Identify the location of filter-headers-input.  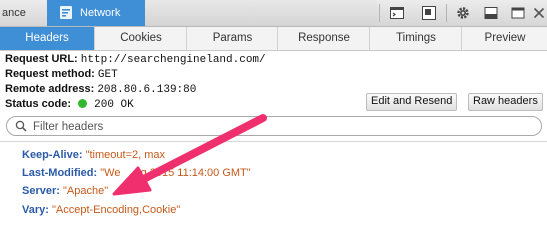
(283, 127).